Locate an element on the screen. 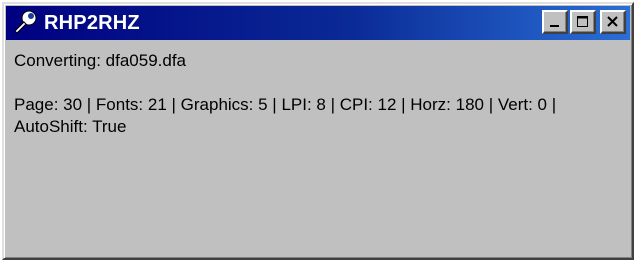  converting-status: Converting: dfa059.dfa is located at coordinates (100, 60).